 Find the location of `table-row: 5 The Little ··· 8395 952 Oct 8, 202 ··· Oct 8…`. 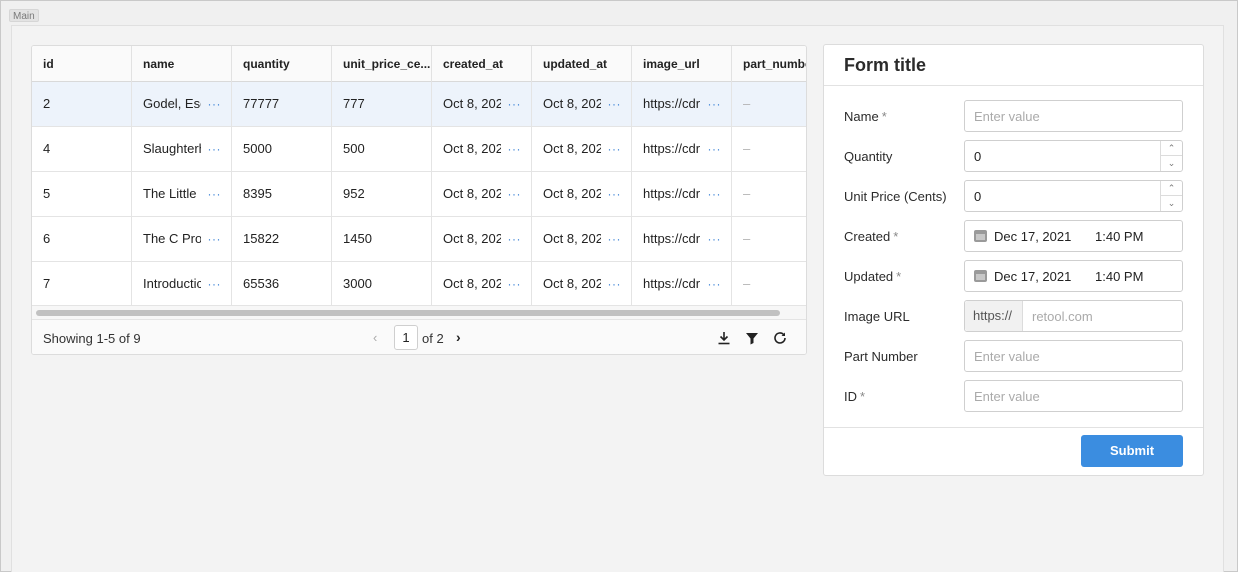

table-row: 5 The Little ··· 8395 952 Oct 8, 202 ··· Oct 8… is located at coordinates (419, 194).